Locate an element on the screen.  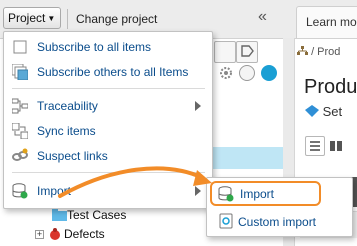
breadcrumb: / Prod is located at coordinates (318, 52).